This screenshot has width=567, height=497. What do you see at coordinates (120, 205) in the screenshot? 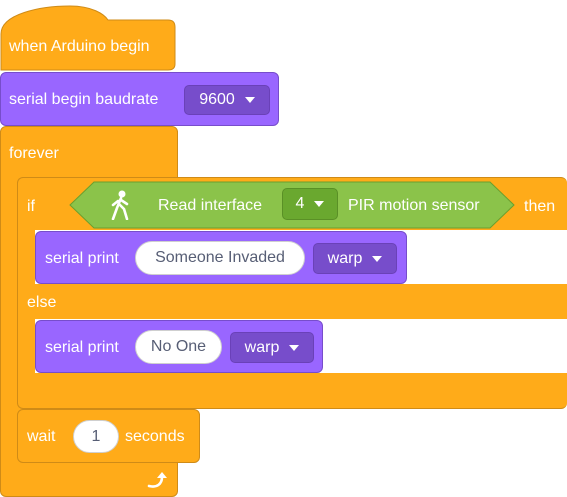
I see `walking-person-icon` at bounding box center [120, 205].